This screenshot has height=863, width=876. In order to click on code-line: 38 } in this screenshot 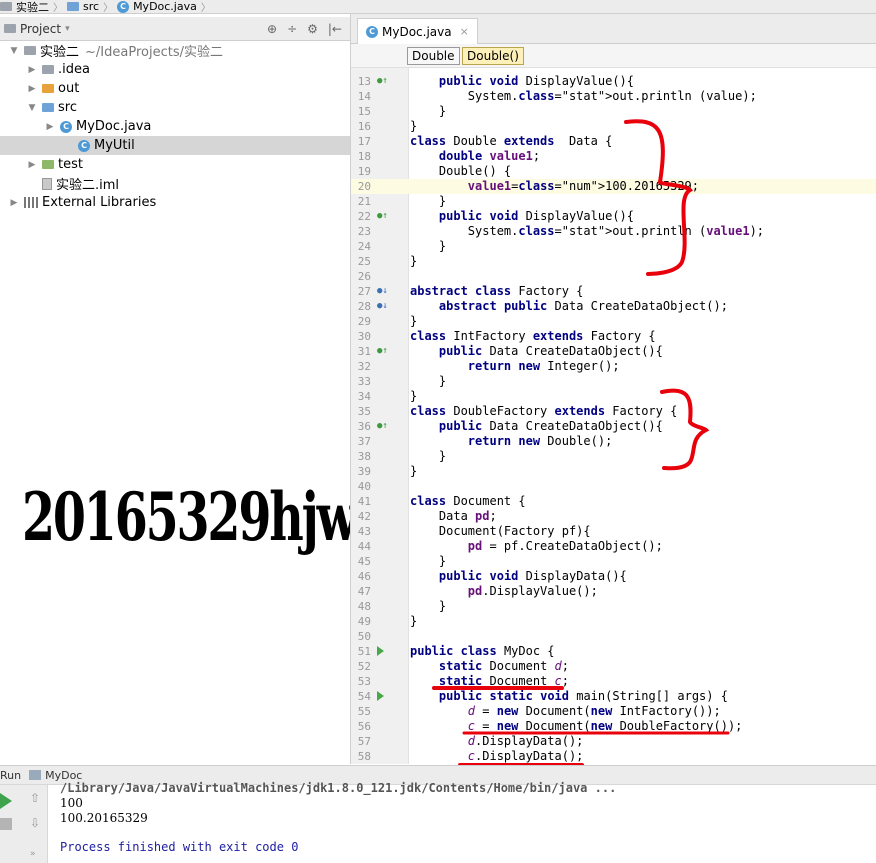, I will do `click(613, 456)`.